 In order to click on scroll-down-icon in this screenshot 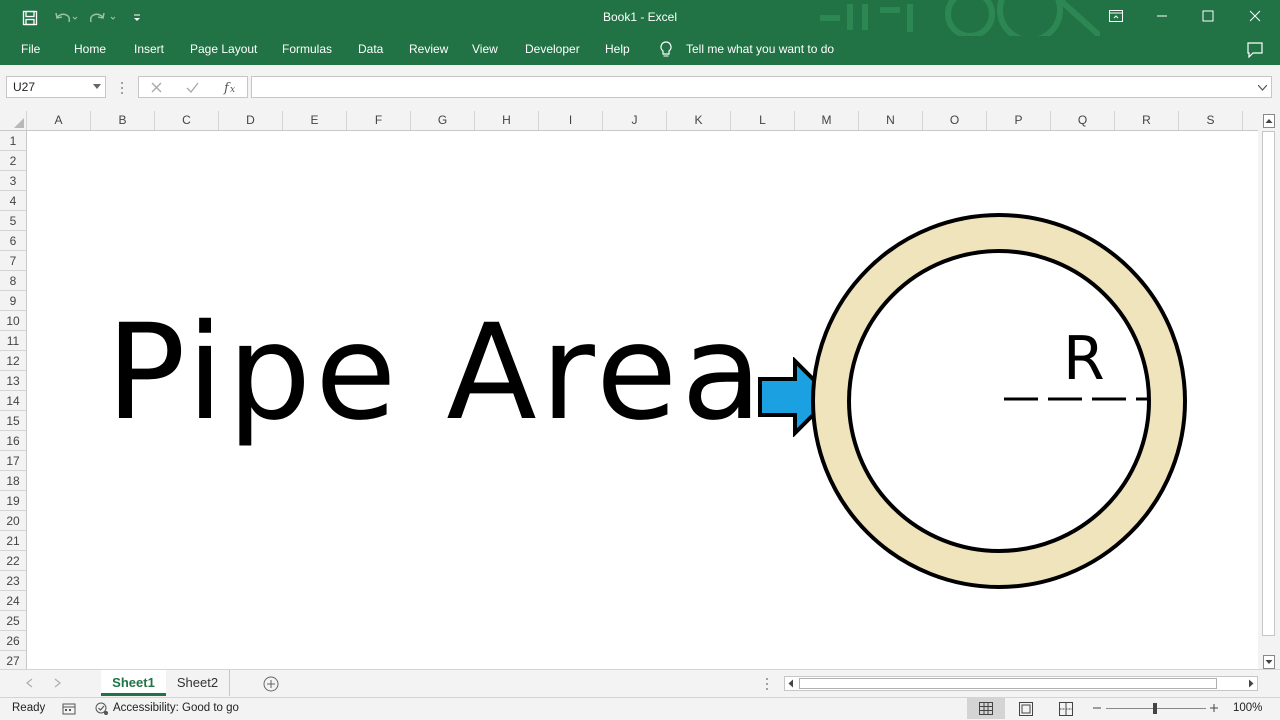, I will do `click(1269, 662)`.